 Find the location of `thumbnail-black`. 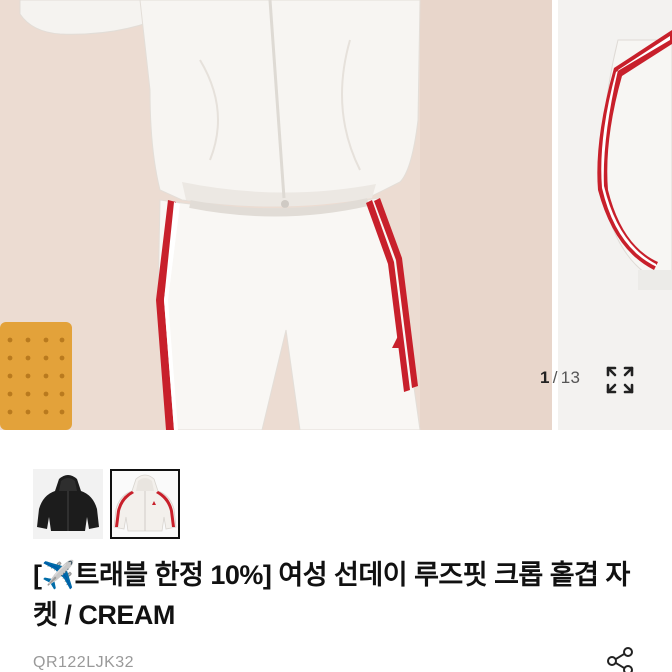

thumbnail-black is located at coordinates (68, 504).